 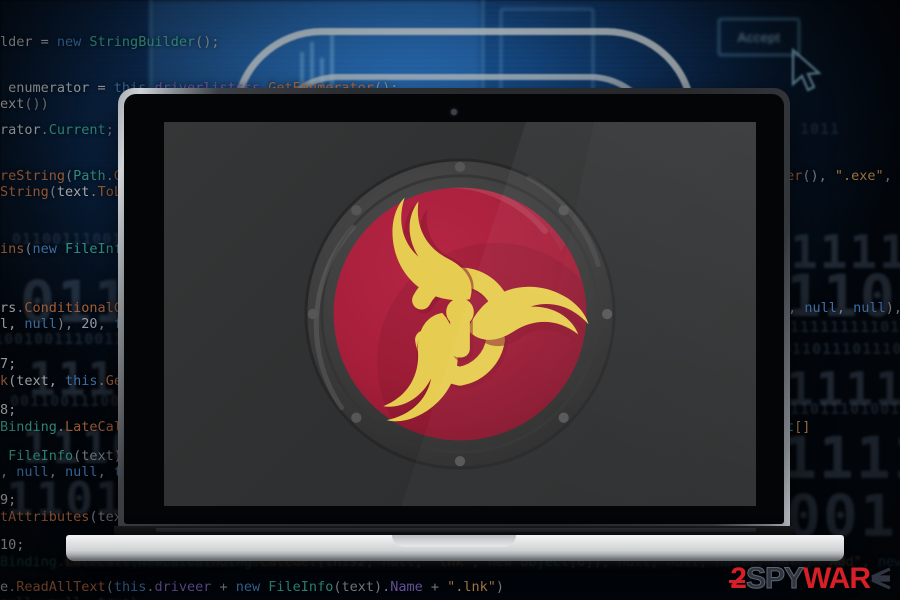 What do you see at coordinates (881, 578) in the screenshot?
I see `logo-part-e-icon` at bounding box center [881, 578].